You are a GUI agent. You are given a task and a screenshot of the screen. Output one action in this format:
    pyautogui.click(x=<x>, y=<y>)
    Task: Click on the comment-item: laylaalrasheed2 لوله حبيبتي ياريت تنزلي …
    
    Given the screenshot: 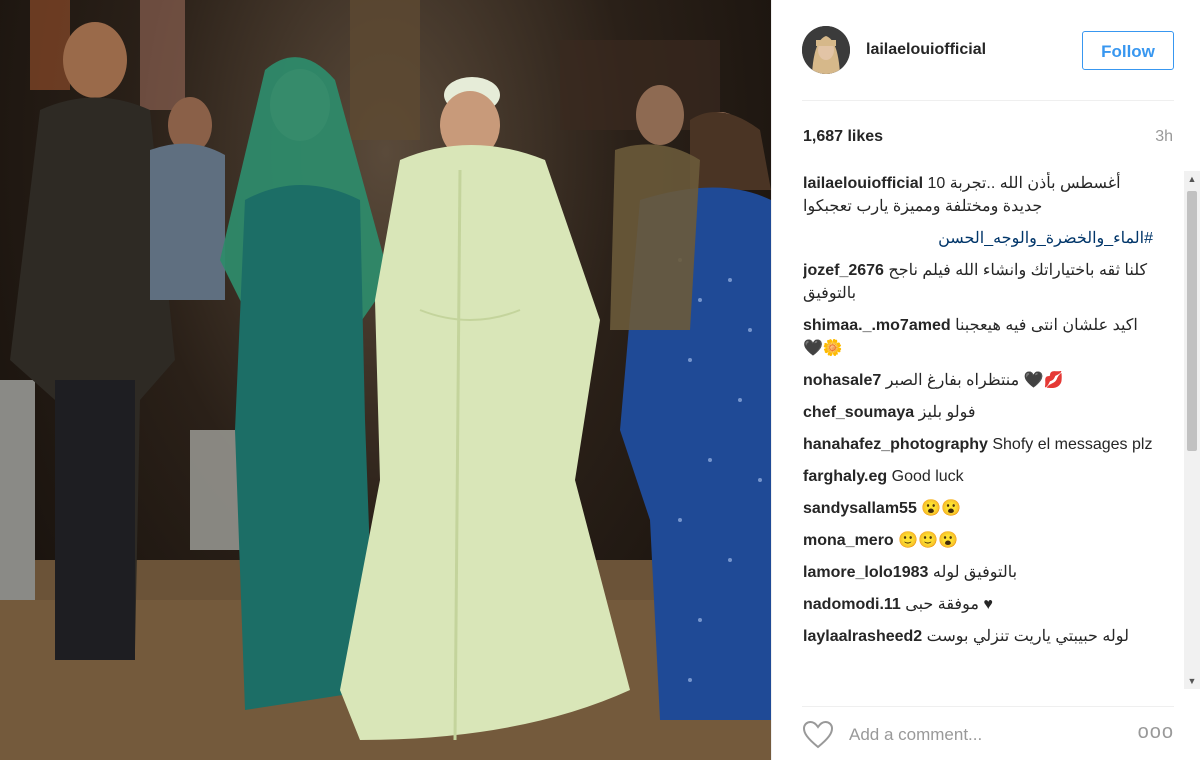 What is the action you would take?
    pyautogui.click(x=978, y=636)
    